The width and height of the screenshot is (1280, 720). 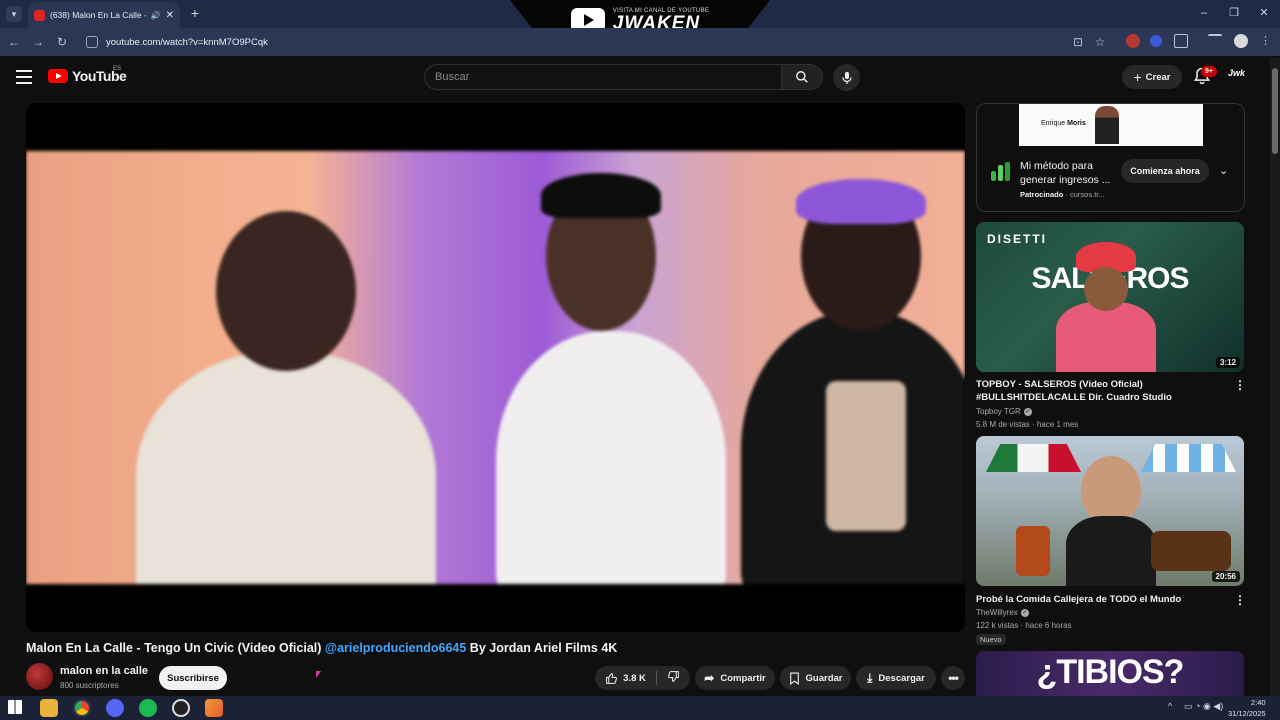 What do you see at coordinates (1100, 42) in the screenshot?
I see `bookmark-star-icon: ☆` at bounding box center [1100, 42].